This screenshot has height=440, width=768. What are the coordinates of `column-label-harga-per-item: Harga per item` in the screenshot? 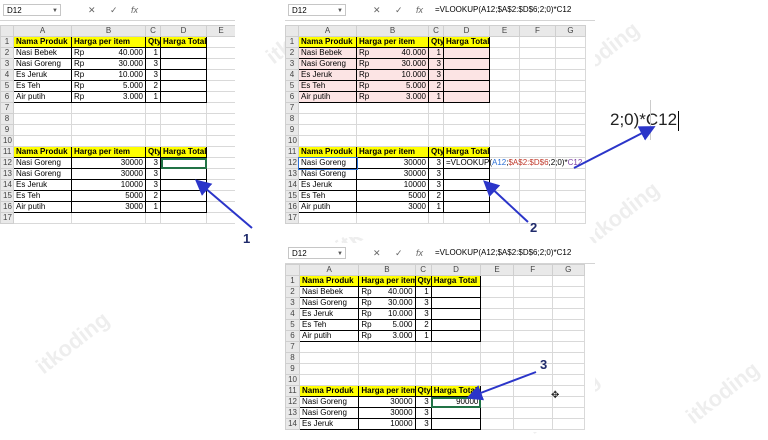 It's located at (387, 281).